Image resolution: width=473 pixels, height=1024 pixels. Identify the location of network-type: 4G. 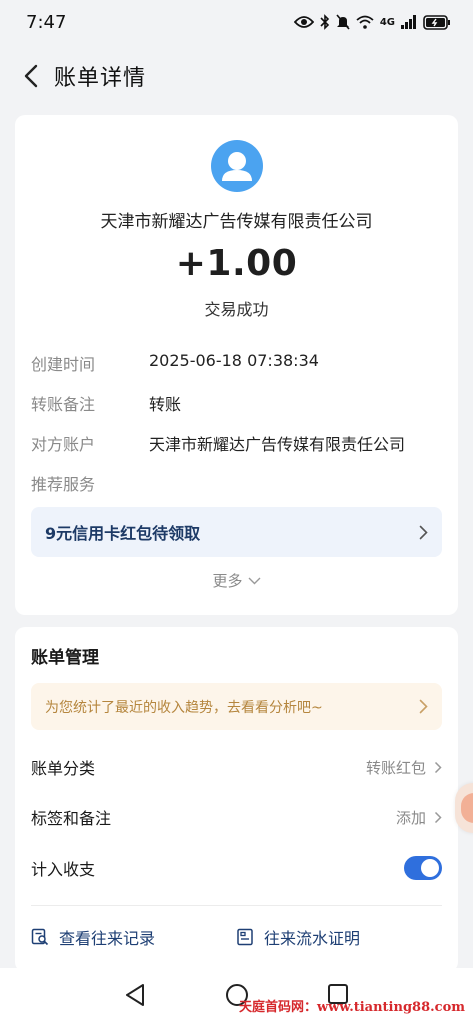
(387, 22).